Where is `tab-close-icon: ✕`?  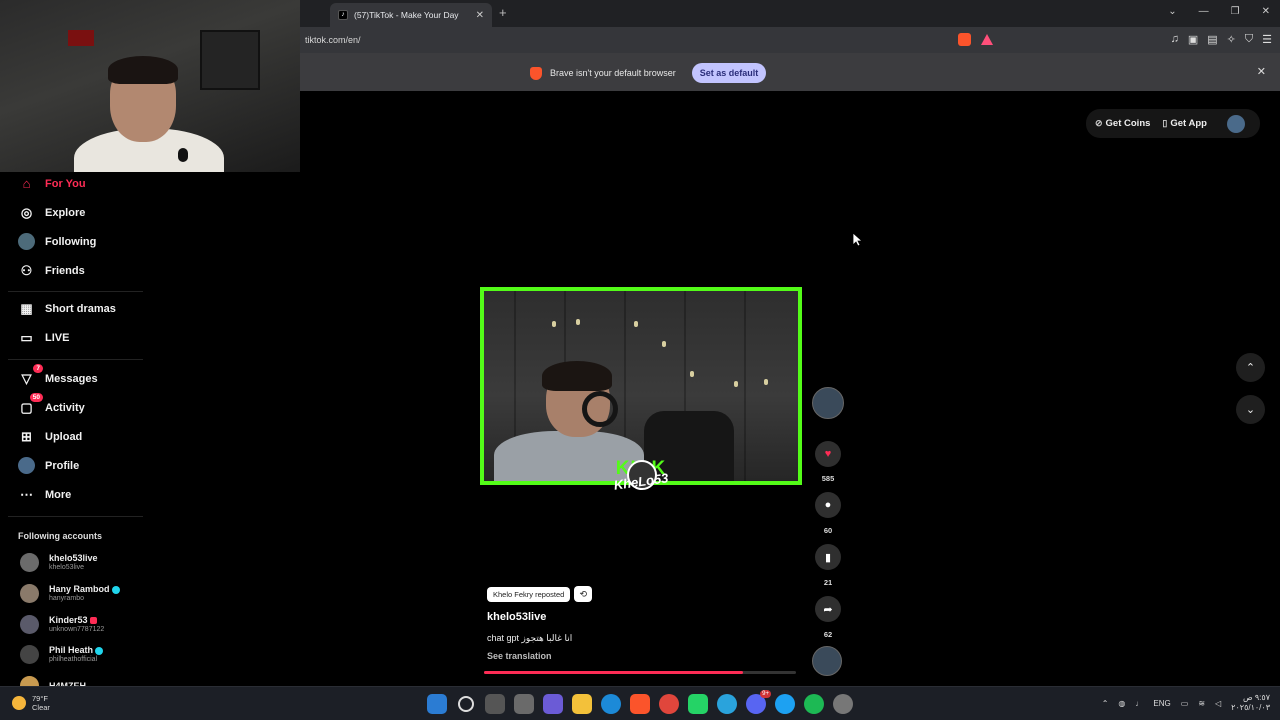 tab-close-icon: ✕ is located at coordinates (480, 15).